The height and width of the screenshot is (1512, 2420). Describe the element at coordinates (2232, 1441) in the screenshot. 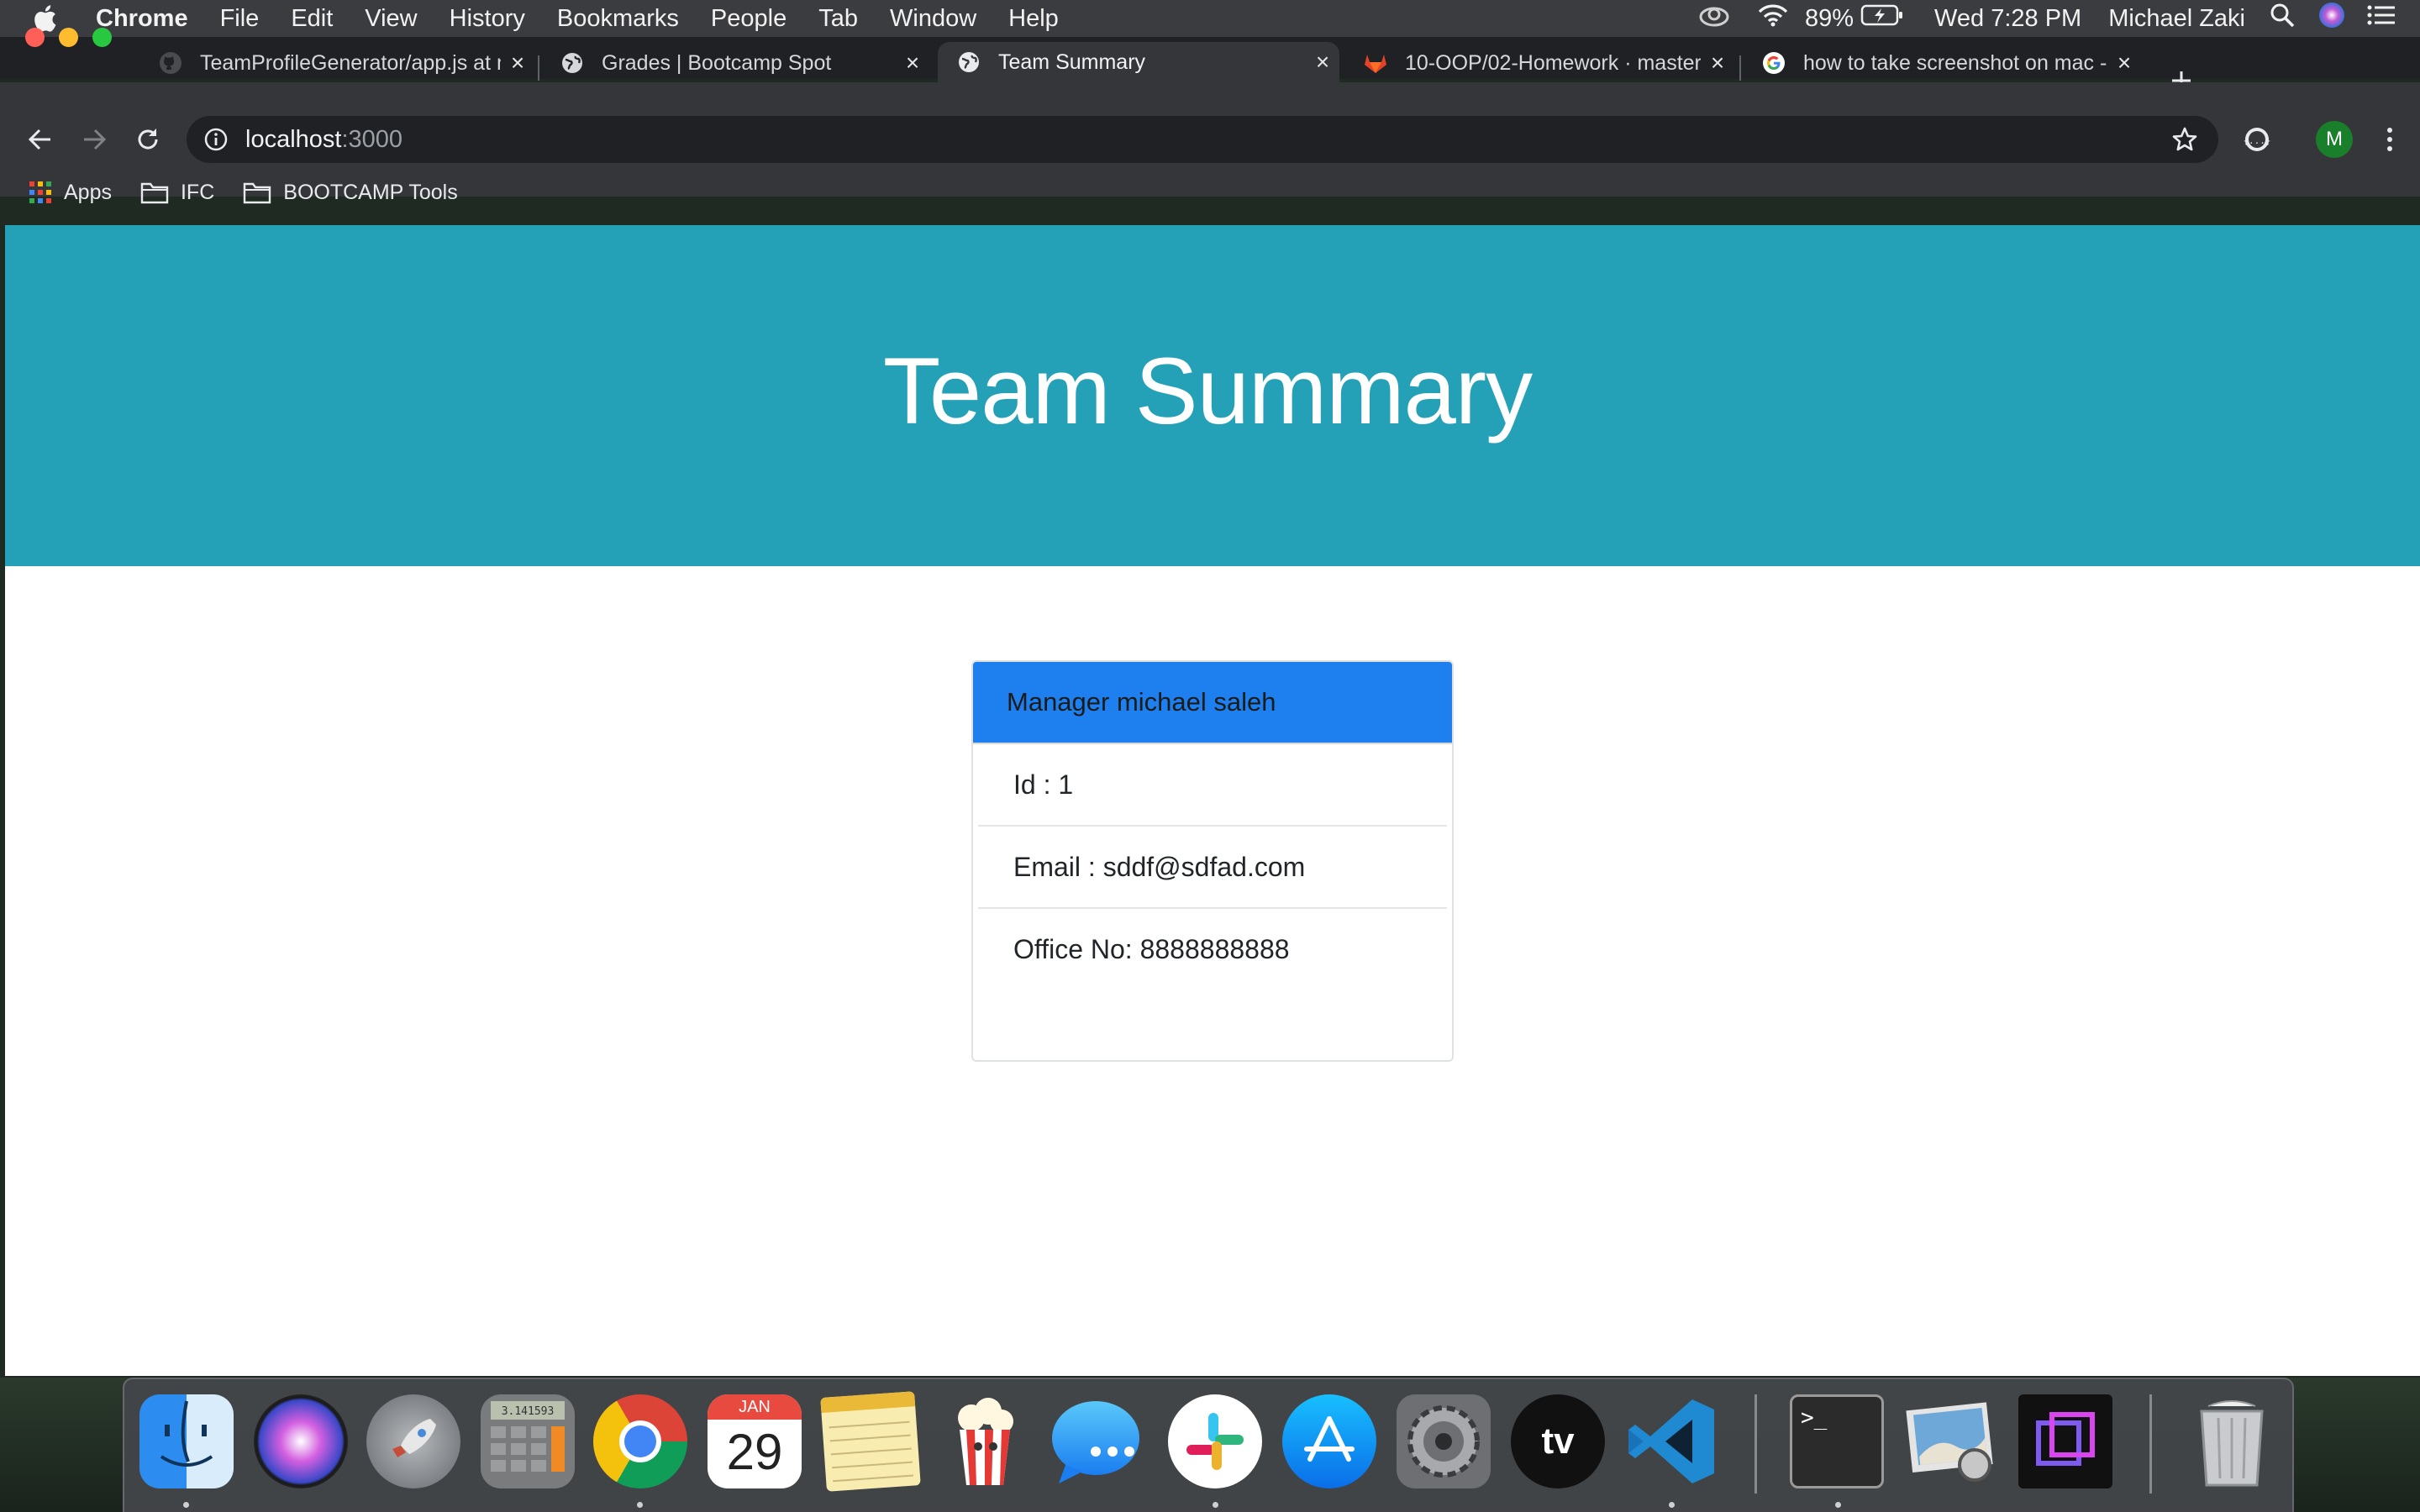

I see `trash-icon` at that location.